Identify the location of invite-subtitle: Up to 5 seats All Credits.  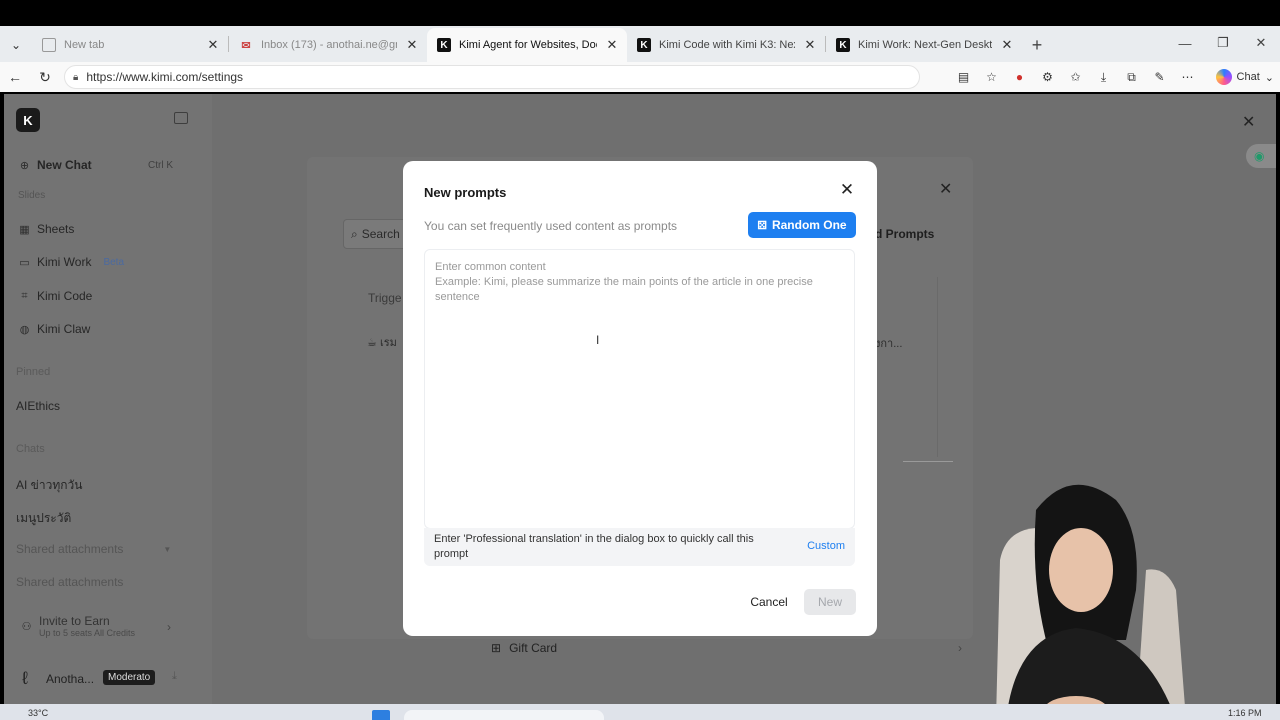
(87, 633).